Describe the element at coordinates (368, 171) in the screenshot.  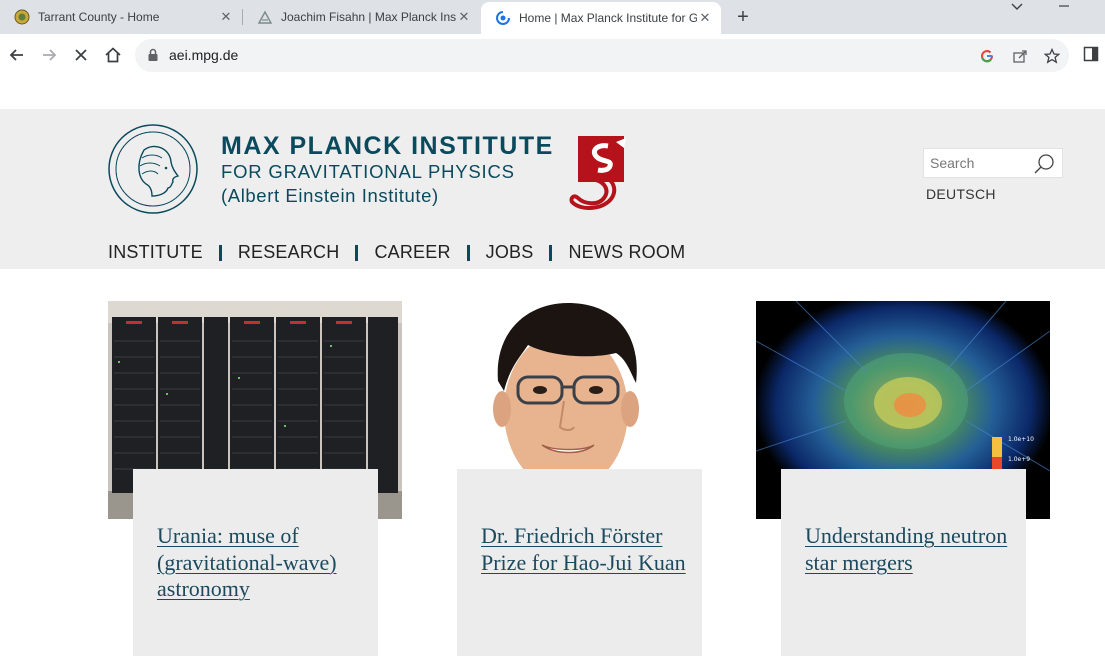
I see `institute-name-line2: FOR GRAVITATIONAL PHYSICS` at that location.